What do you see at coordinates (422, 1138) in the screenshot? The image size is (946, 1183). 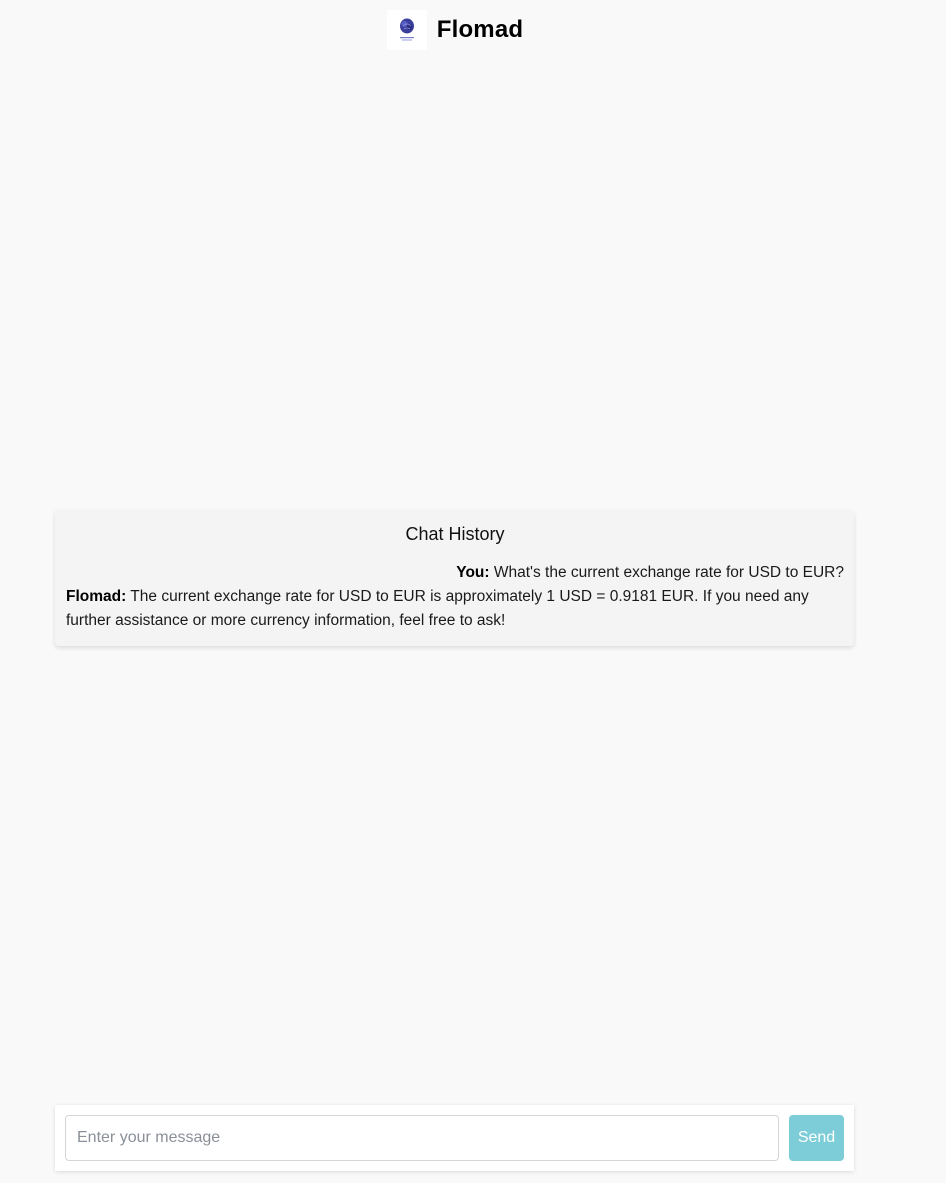 I see `message-input` at bounding box center [422, 1138].